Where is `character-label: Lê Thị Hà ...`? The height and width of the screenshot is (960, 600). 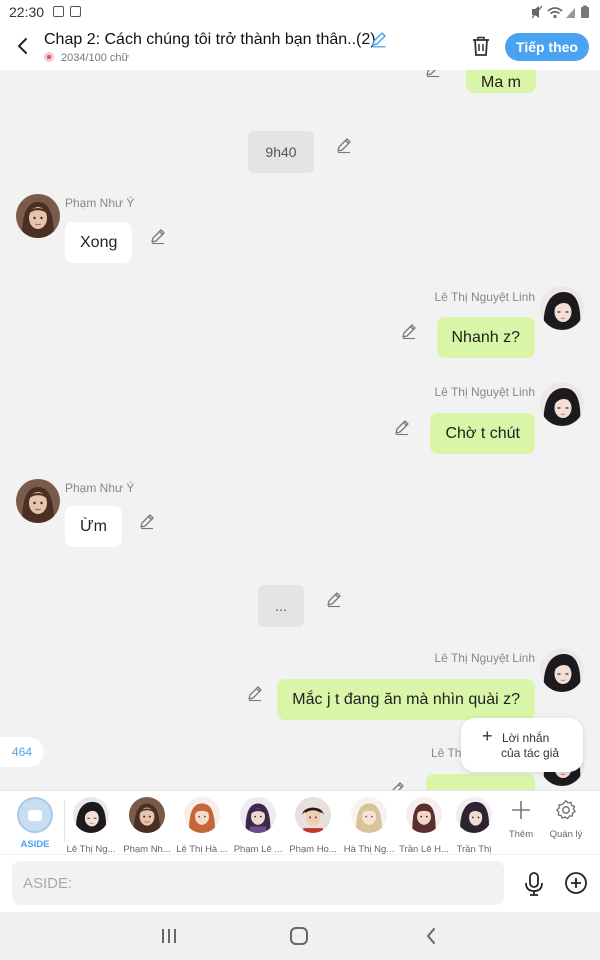 character-label: Lê Thị Hà ... is located at coordinates (202, 849).